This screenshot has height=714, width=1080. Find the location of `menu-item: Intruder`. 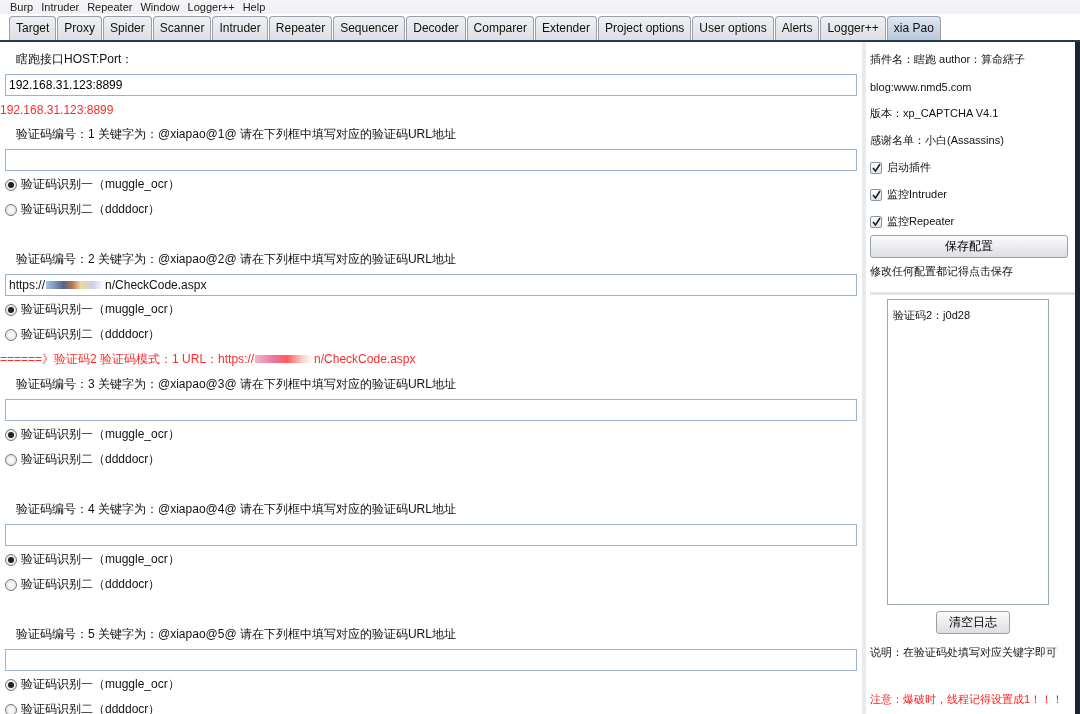

menu-item: Intruder is located at coordinates (60, 7).